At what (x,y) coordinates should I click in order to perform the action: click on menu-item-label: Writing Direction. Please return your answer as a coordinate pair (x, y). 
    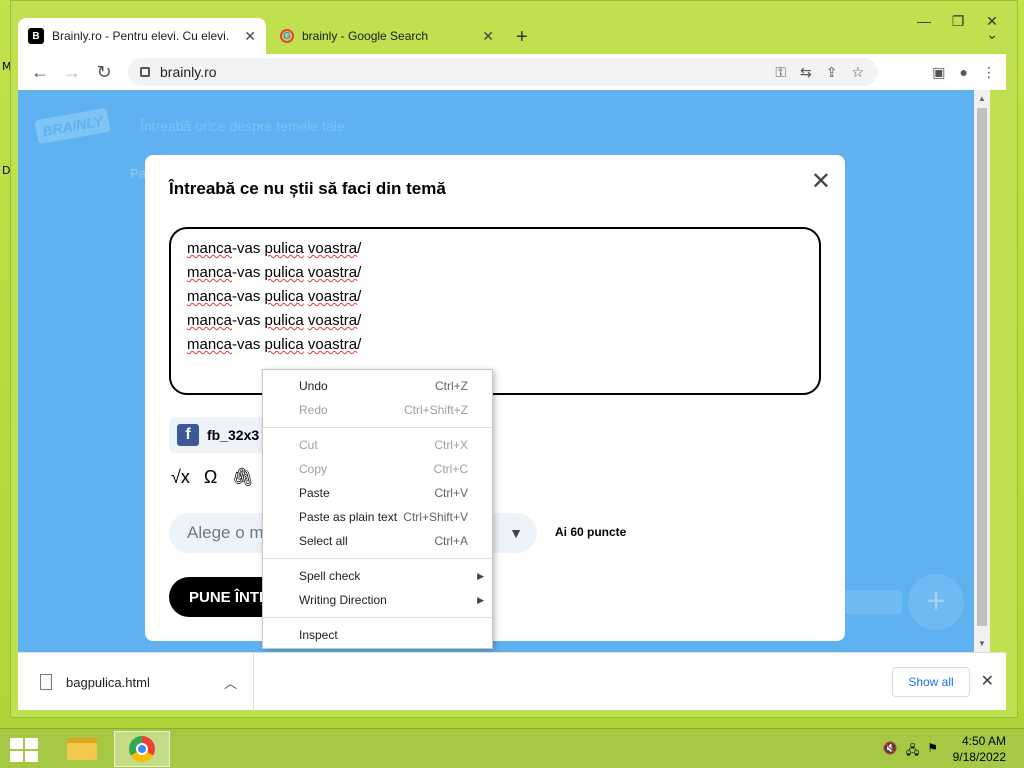
    Looking at the image, I should click on (343, 600).